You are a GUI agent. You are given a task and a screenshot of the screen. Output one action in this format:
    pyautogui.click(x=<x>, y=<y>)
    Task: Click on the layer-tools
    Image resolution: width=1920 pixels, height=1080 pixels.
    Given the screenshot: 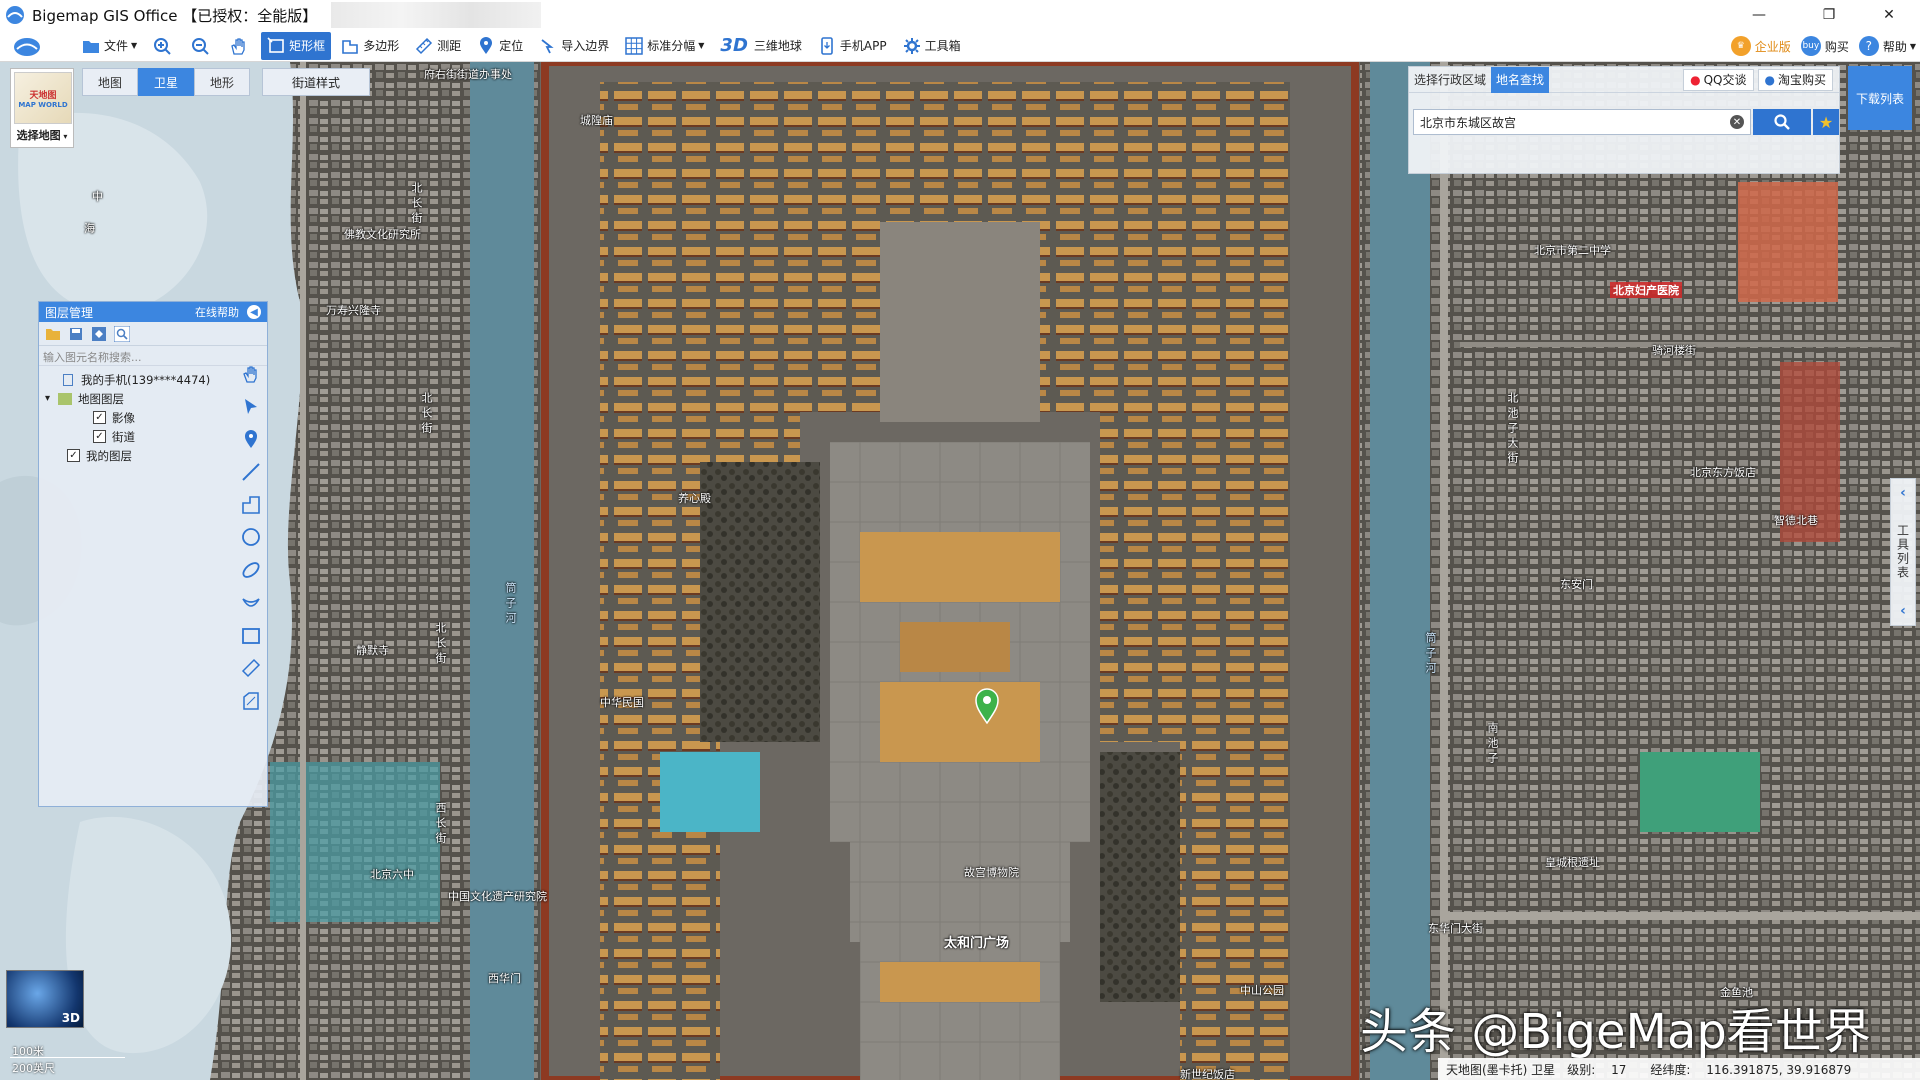 What is the action you would take?
    pyautogui.click(x=153, y=334)
    